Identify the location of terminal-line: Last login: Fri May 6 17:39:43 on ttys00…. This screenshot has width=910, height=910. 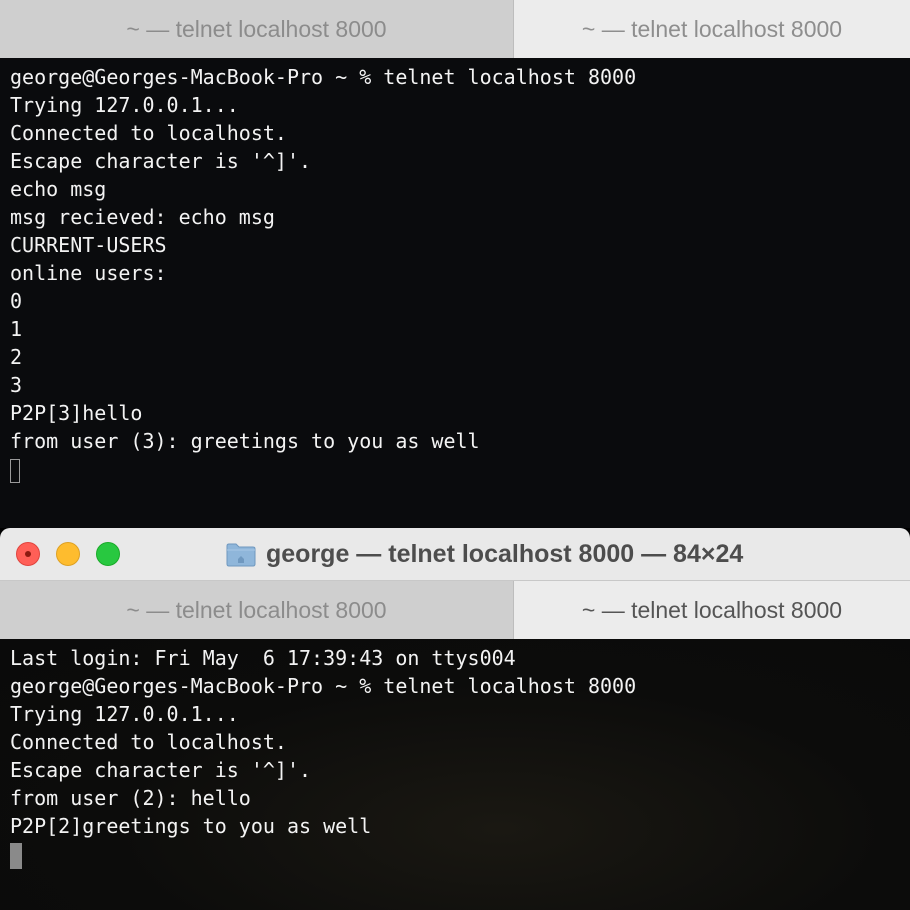
(263, 658).